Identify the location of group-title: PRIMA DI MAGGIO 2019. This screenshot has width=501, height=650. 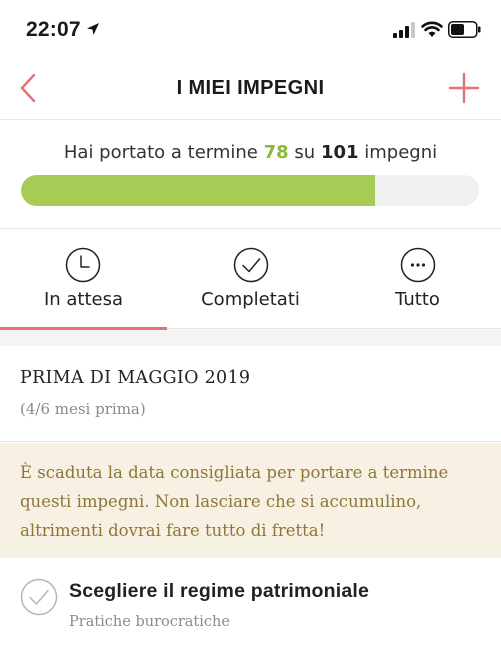
(135, 378).